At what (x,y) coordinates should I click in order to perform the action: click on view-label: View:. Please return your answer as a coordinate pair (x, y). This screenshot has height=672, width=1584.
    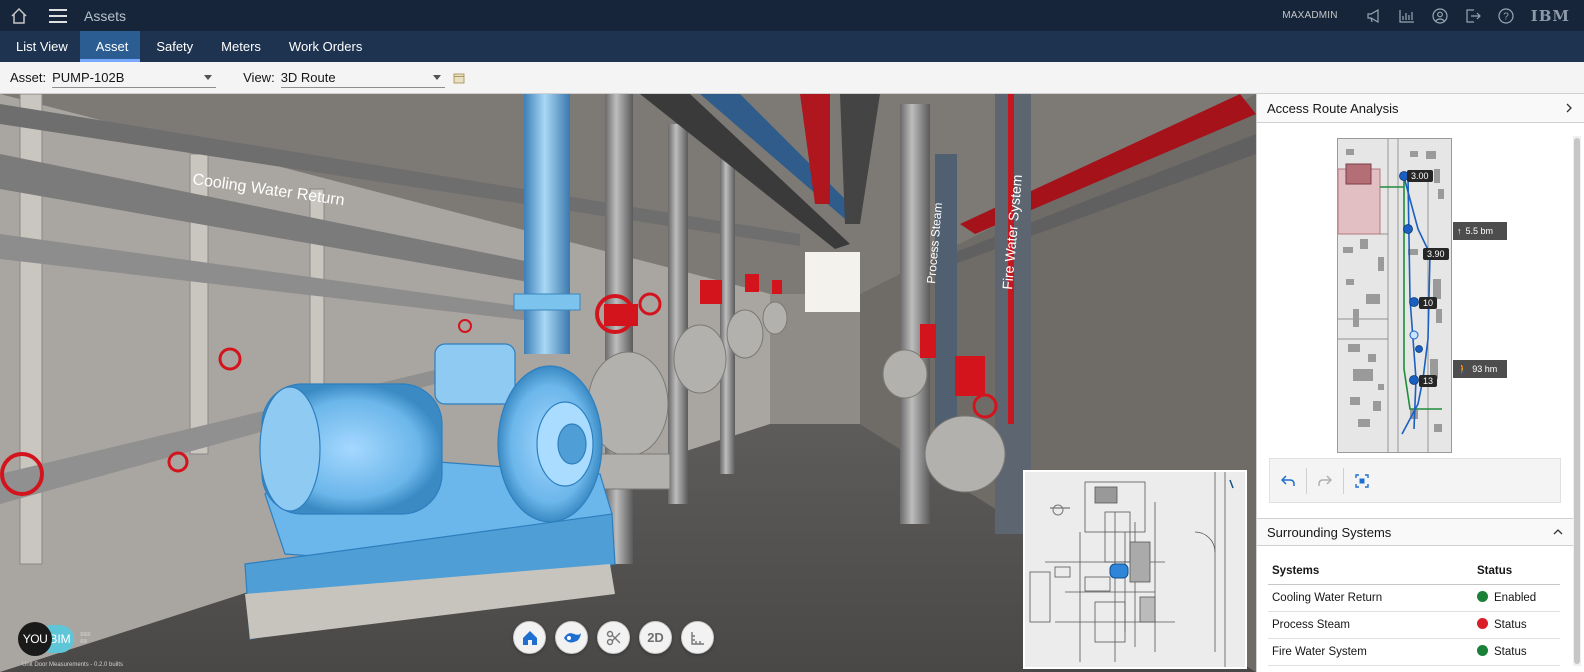
    Looking at the image, I should click on (259, 77).